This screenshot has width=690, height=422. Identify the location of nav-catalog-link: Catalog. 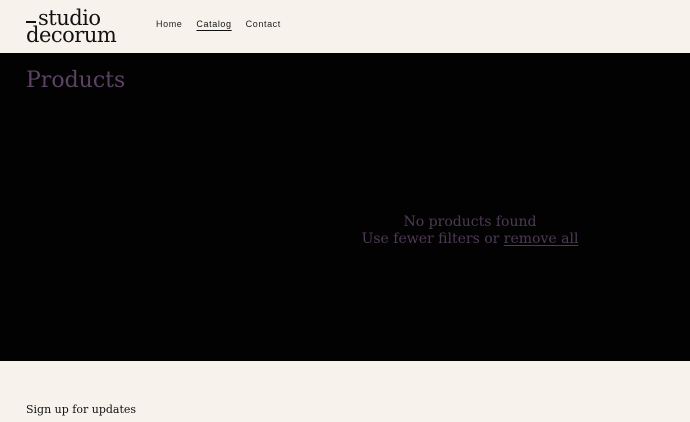
(213, 24).